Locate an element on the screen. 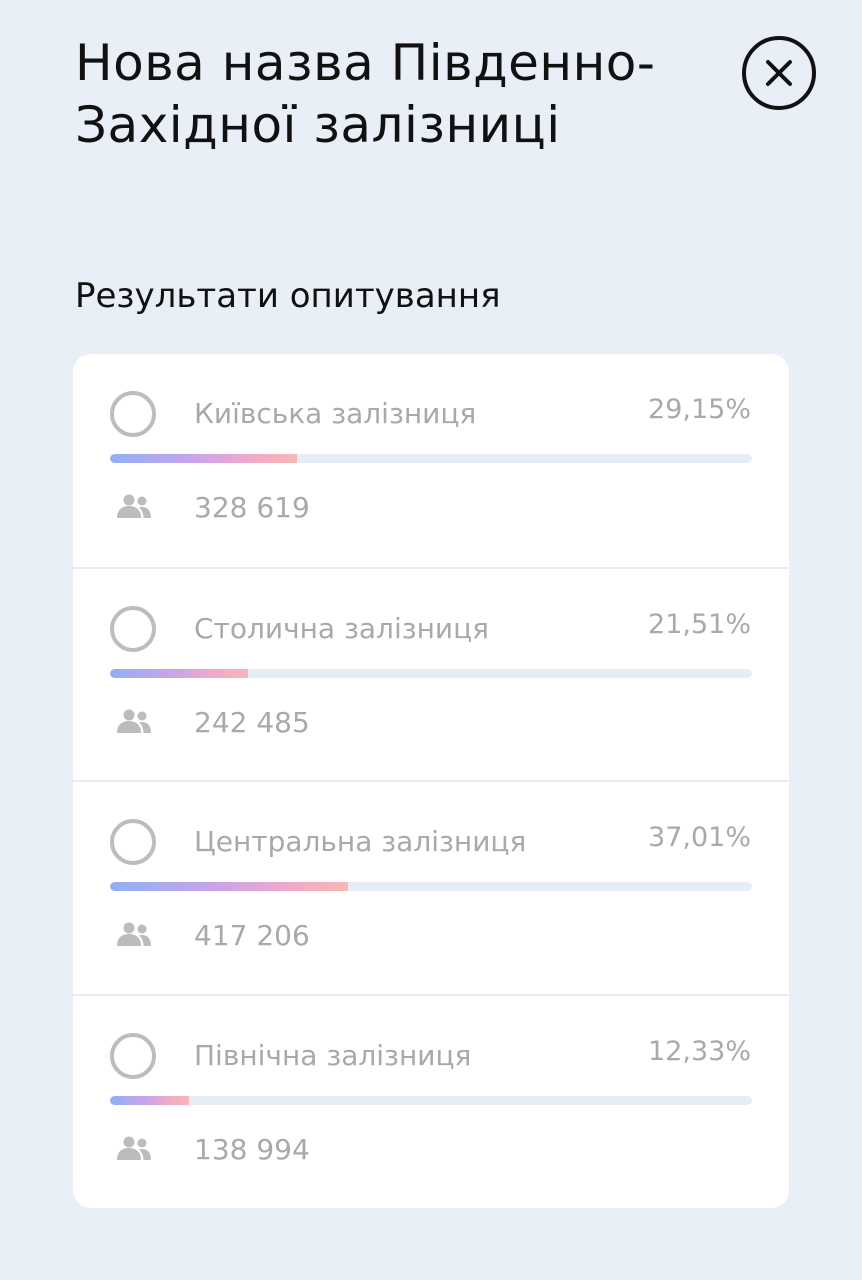 The image size is (862, 1280). option-percent: 21,51% is located at coordinates (699, 624).